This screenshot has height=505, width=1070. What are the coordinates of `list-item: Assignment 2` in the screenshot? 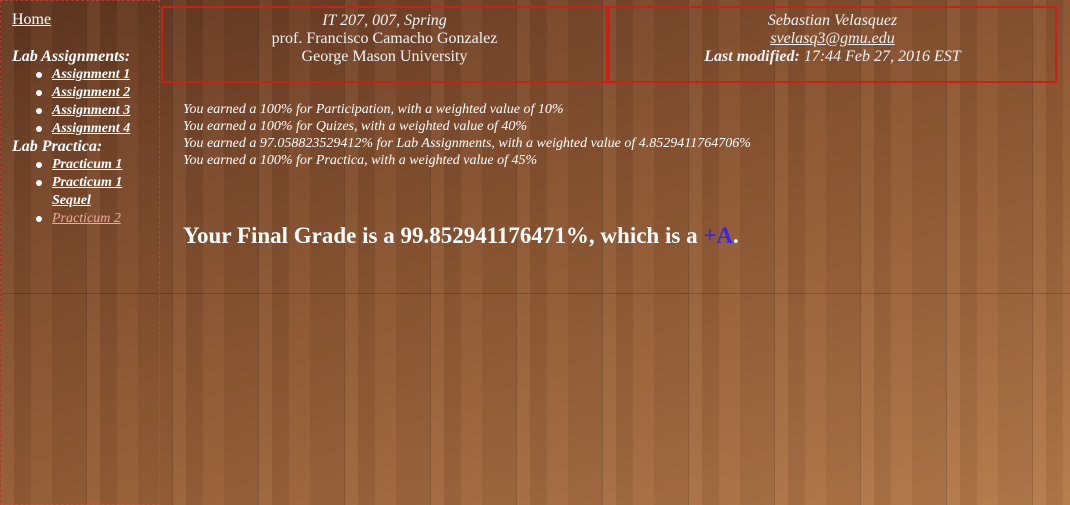 It's located at (65, 93).